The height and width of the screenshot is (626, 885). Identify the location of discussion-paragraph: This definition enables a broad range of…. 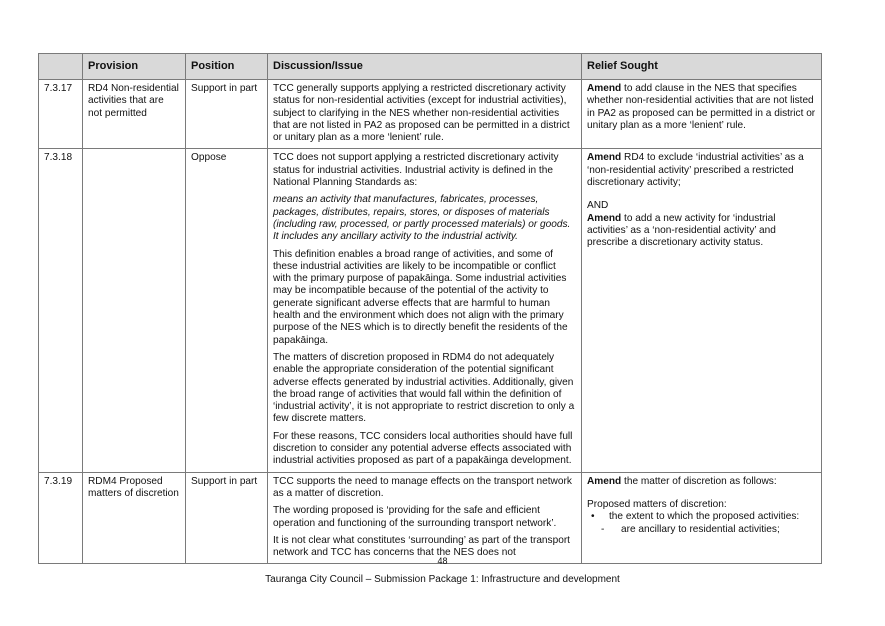
(420, 297).